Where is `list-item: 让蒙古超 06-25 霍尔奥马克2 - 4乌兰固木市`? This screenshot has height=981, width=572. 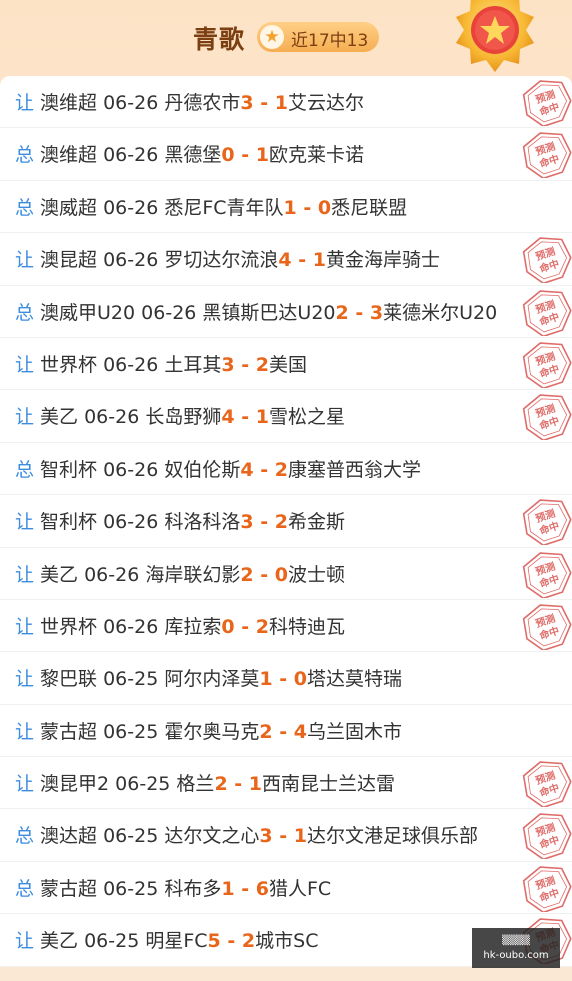 list-item: 让蒙古超 06-25 霍尔奥马克2 - 4乌兰固木市 is located at coordinates (286, 731).